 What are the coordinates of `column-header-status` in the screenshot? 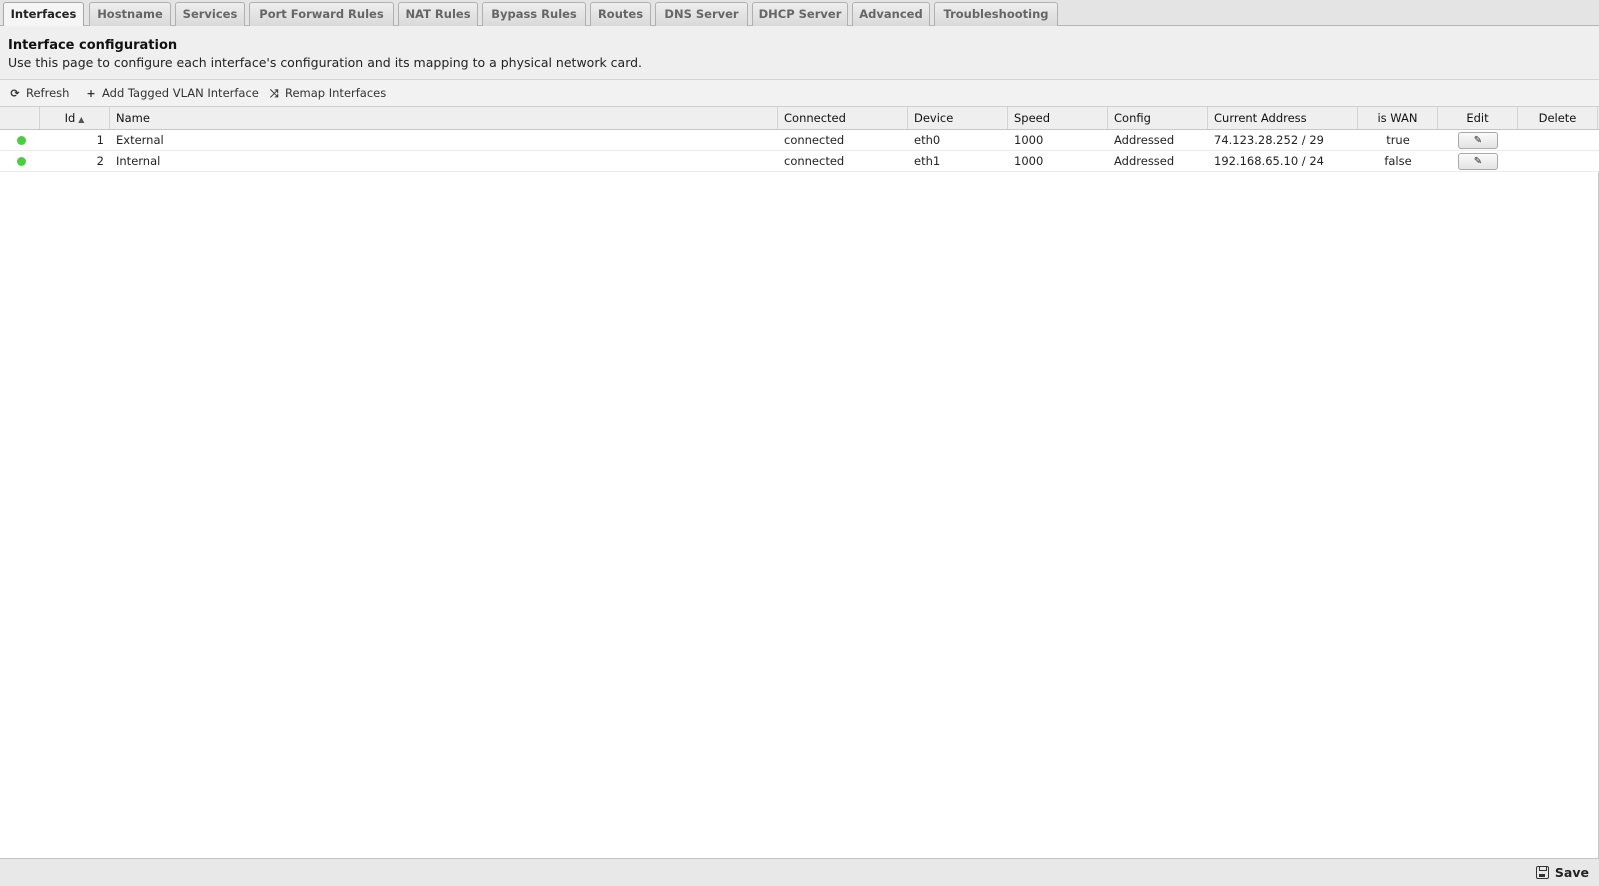 It's located at (20, 118).